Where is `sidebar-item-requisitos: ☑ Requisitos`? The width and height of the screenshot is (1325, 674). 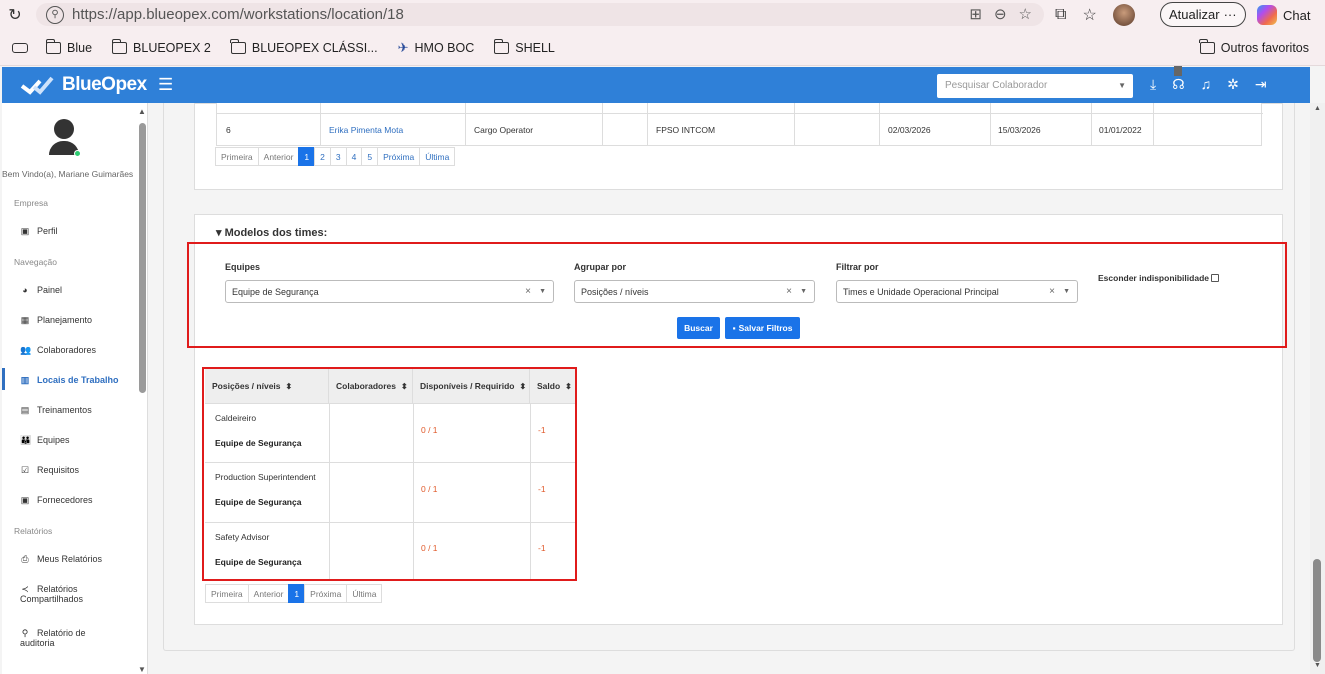 sidebar-item-requisitos: ☑ Requisitos is located at coordinates (49, 470).